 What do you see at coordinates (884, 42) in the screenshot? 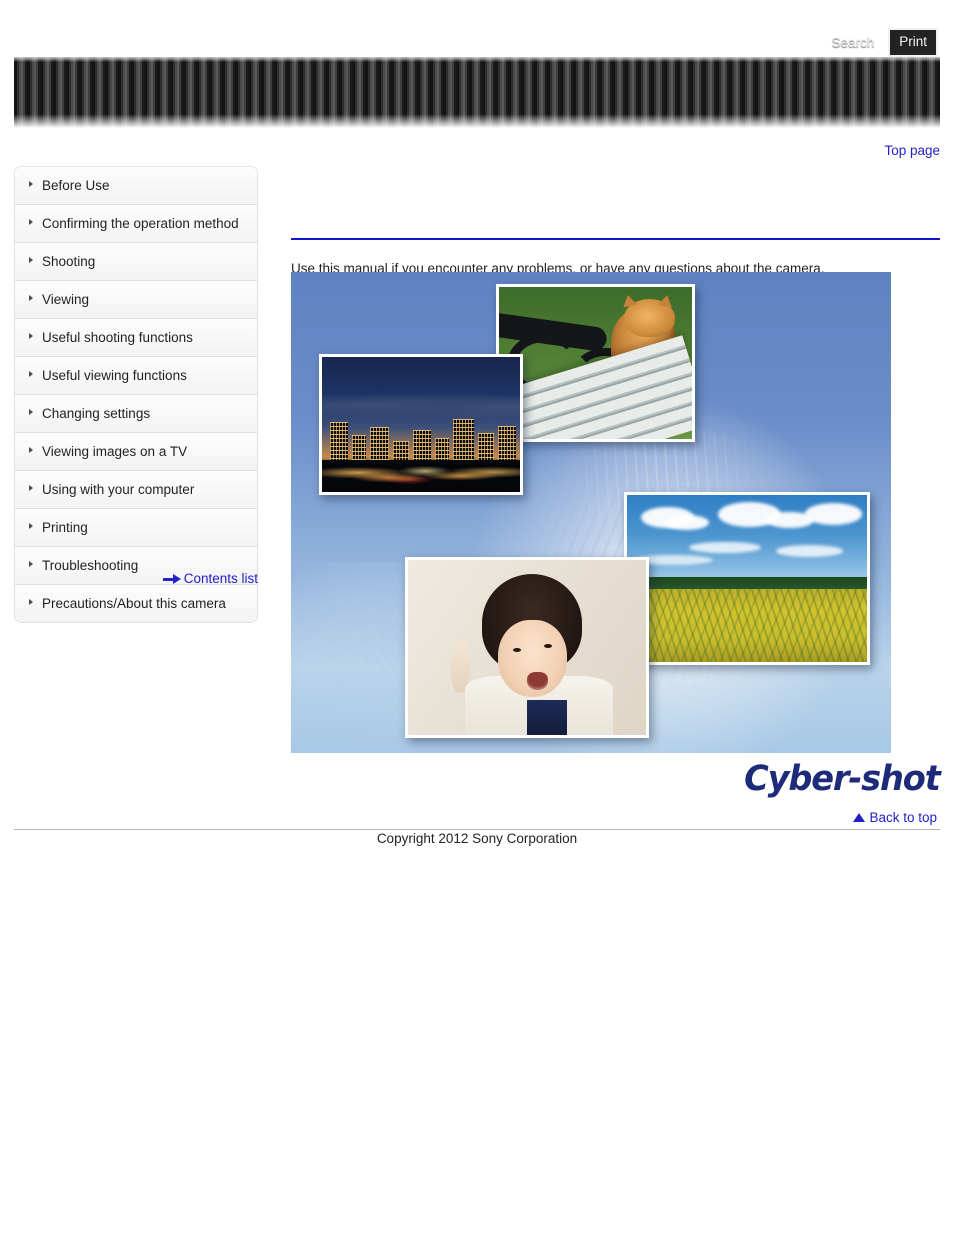
I see `header-tools: Search Print` at bounding box center [884, 42].